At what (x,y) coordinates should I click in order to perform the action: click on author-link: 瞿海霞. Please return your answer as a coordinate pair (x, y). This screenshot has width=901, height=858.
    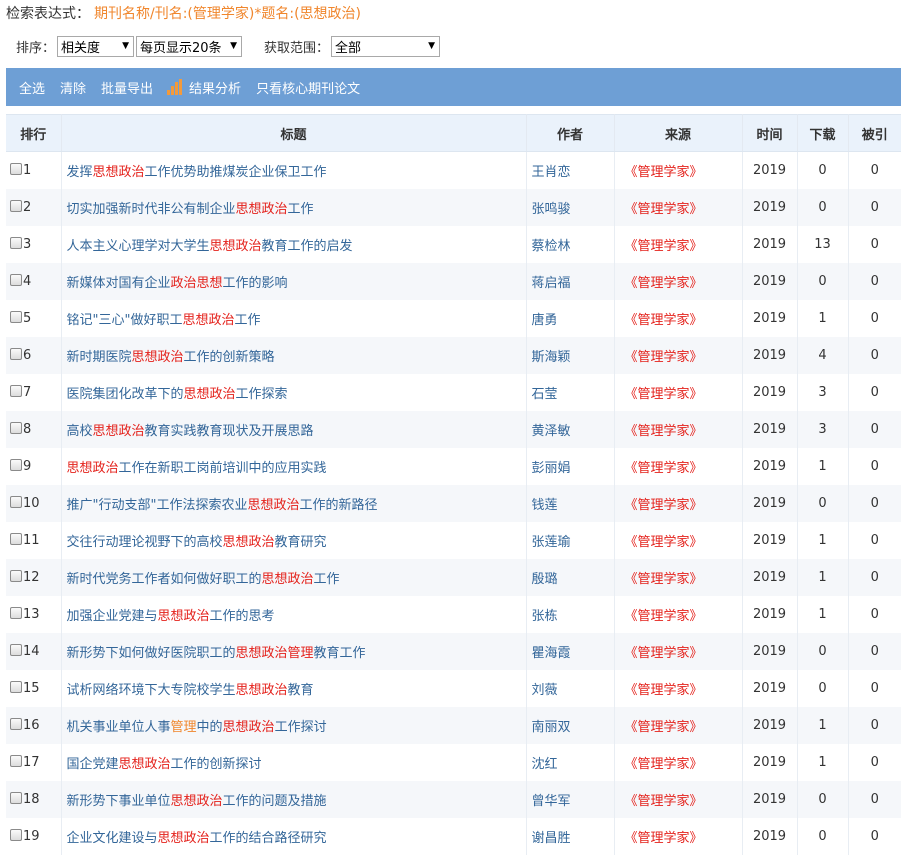
    Looking at the image, I should click on (570, 651).